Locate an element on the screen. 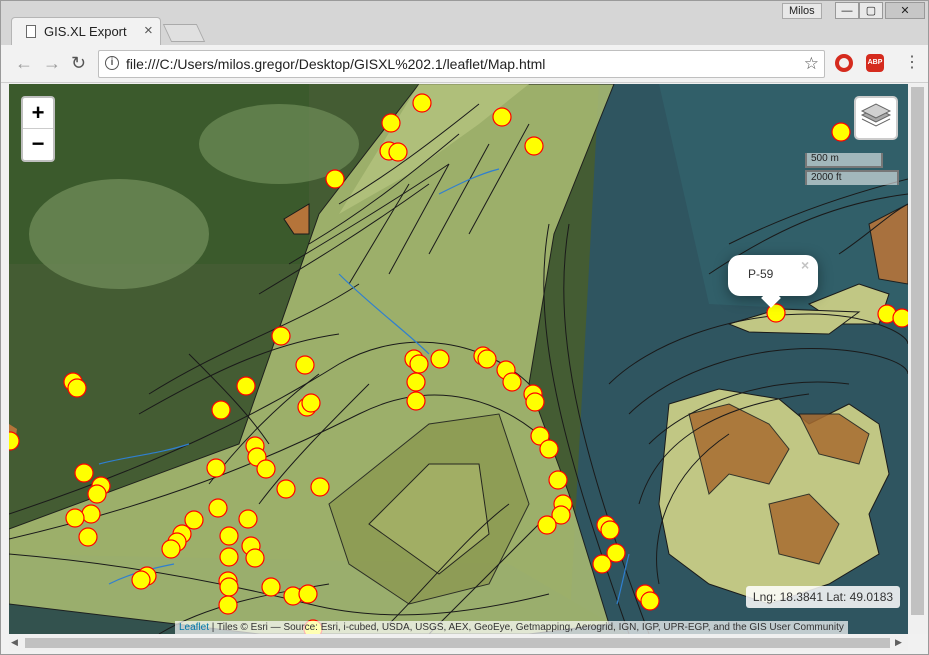 Image resolution: width=929 pixels, height=655 pixels. close-window-button: ✕ is located at coordinates (905, 10).